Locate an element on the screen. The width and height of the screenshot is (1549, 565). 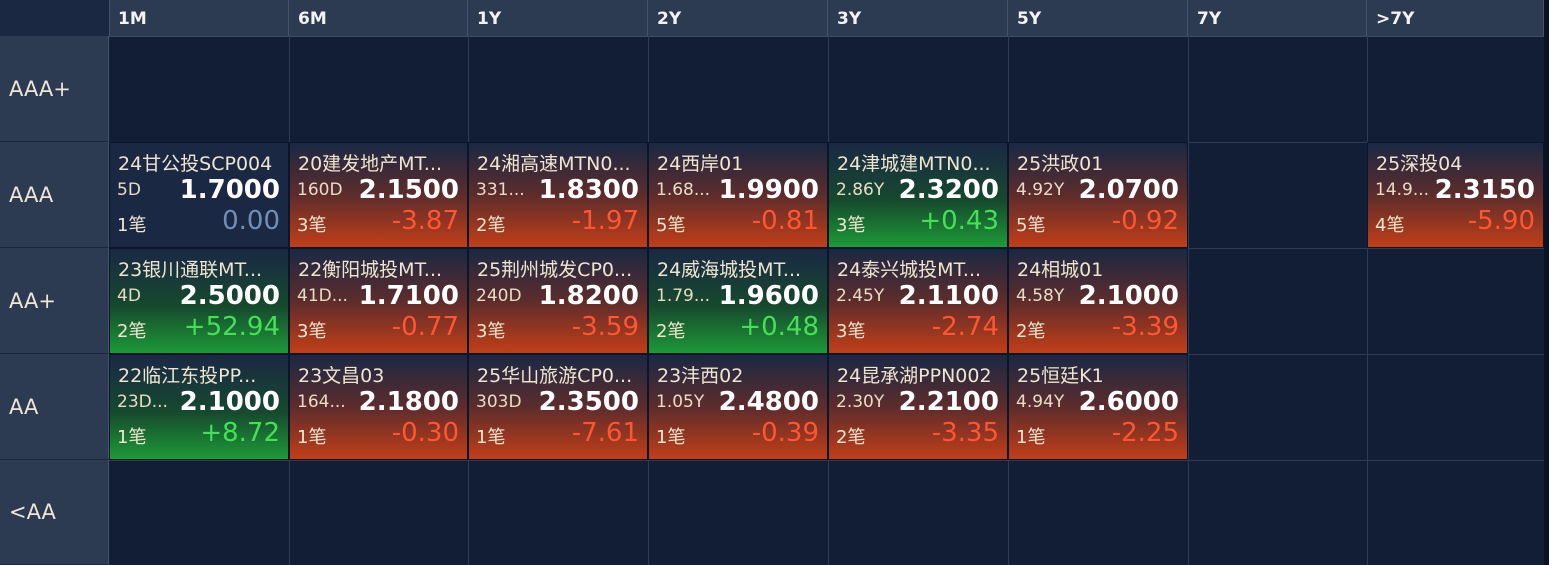
yield-change: -0.30 is located at coordinates (425, 433).